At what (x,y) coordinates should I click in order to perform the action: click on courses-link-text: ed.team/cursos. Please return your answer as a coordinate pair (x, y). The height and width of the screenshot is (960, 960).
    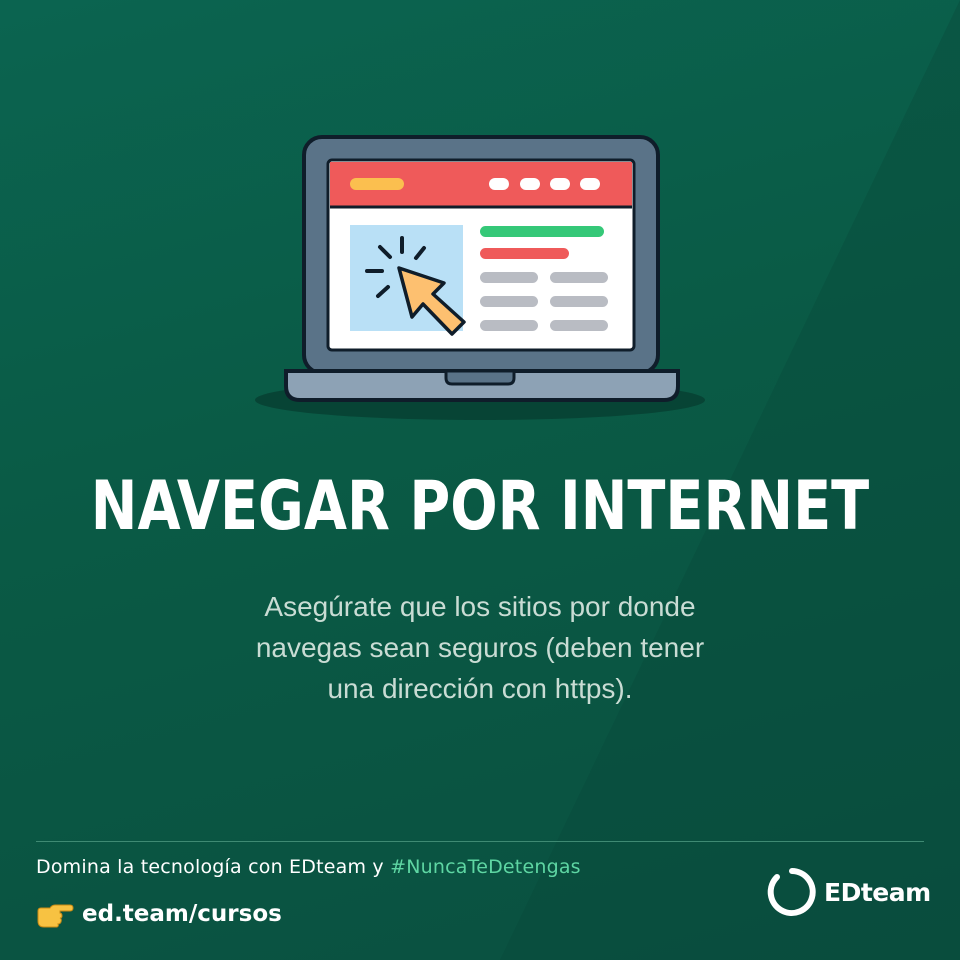
    Looking at the image, I should click on (182, 914).